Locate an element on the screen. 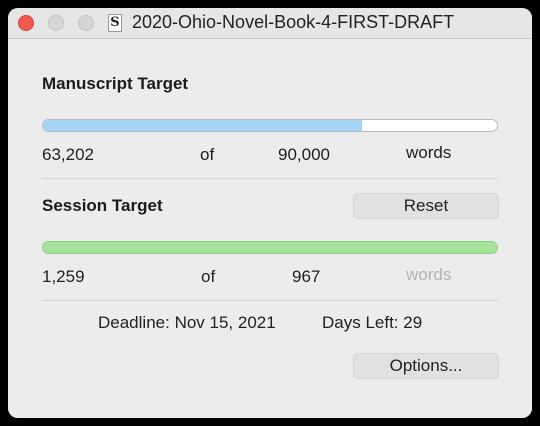 The image size is (540, 426). manuscript-target-heading: Manuscript Target is located at coordinates (115, 83).